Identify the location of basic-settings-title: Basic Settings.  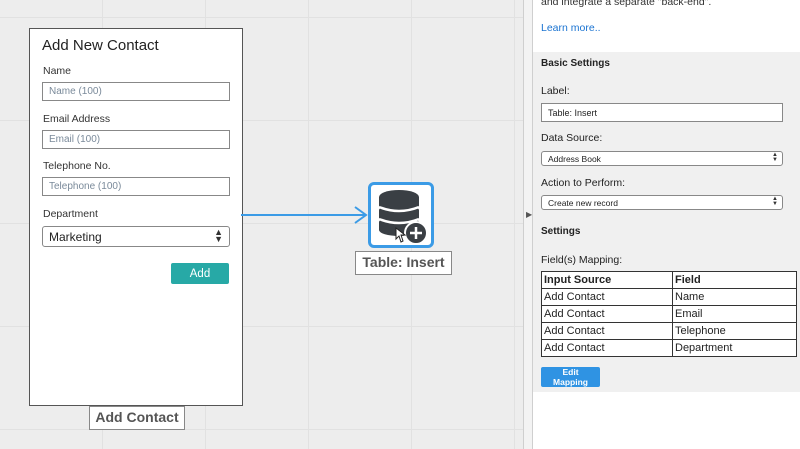
(575, 63).